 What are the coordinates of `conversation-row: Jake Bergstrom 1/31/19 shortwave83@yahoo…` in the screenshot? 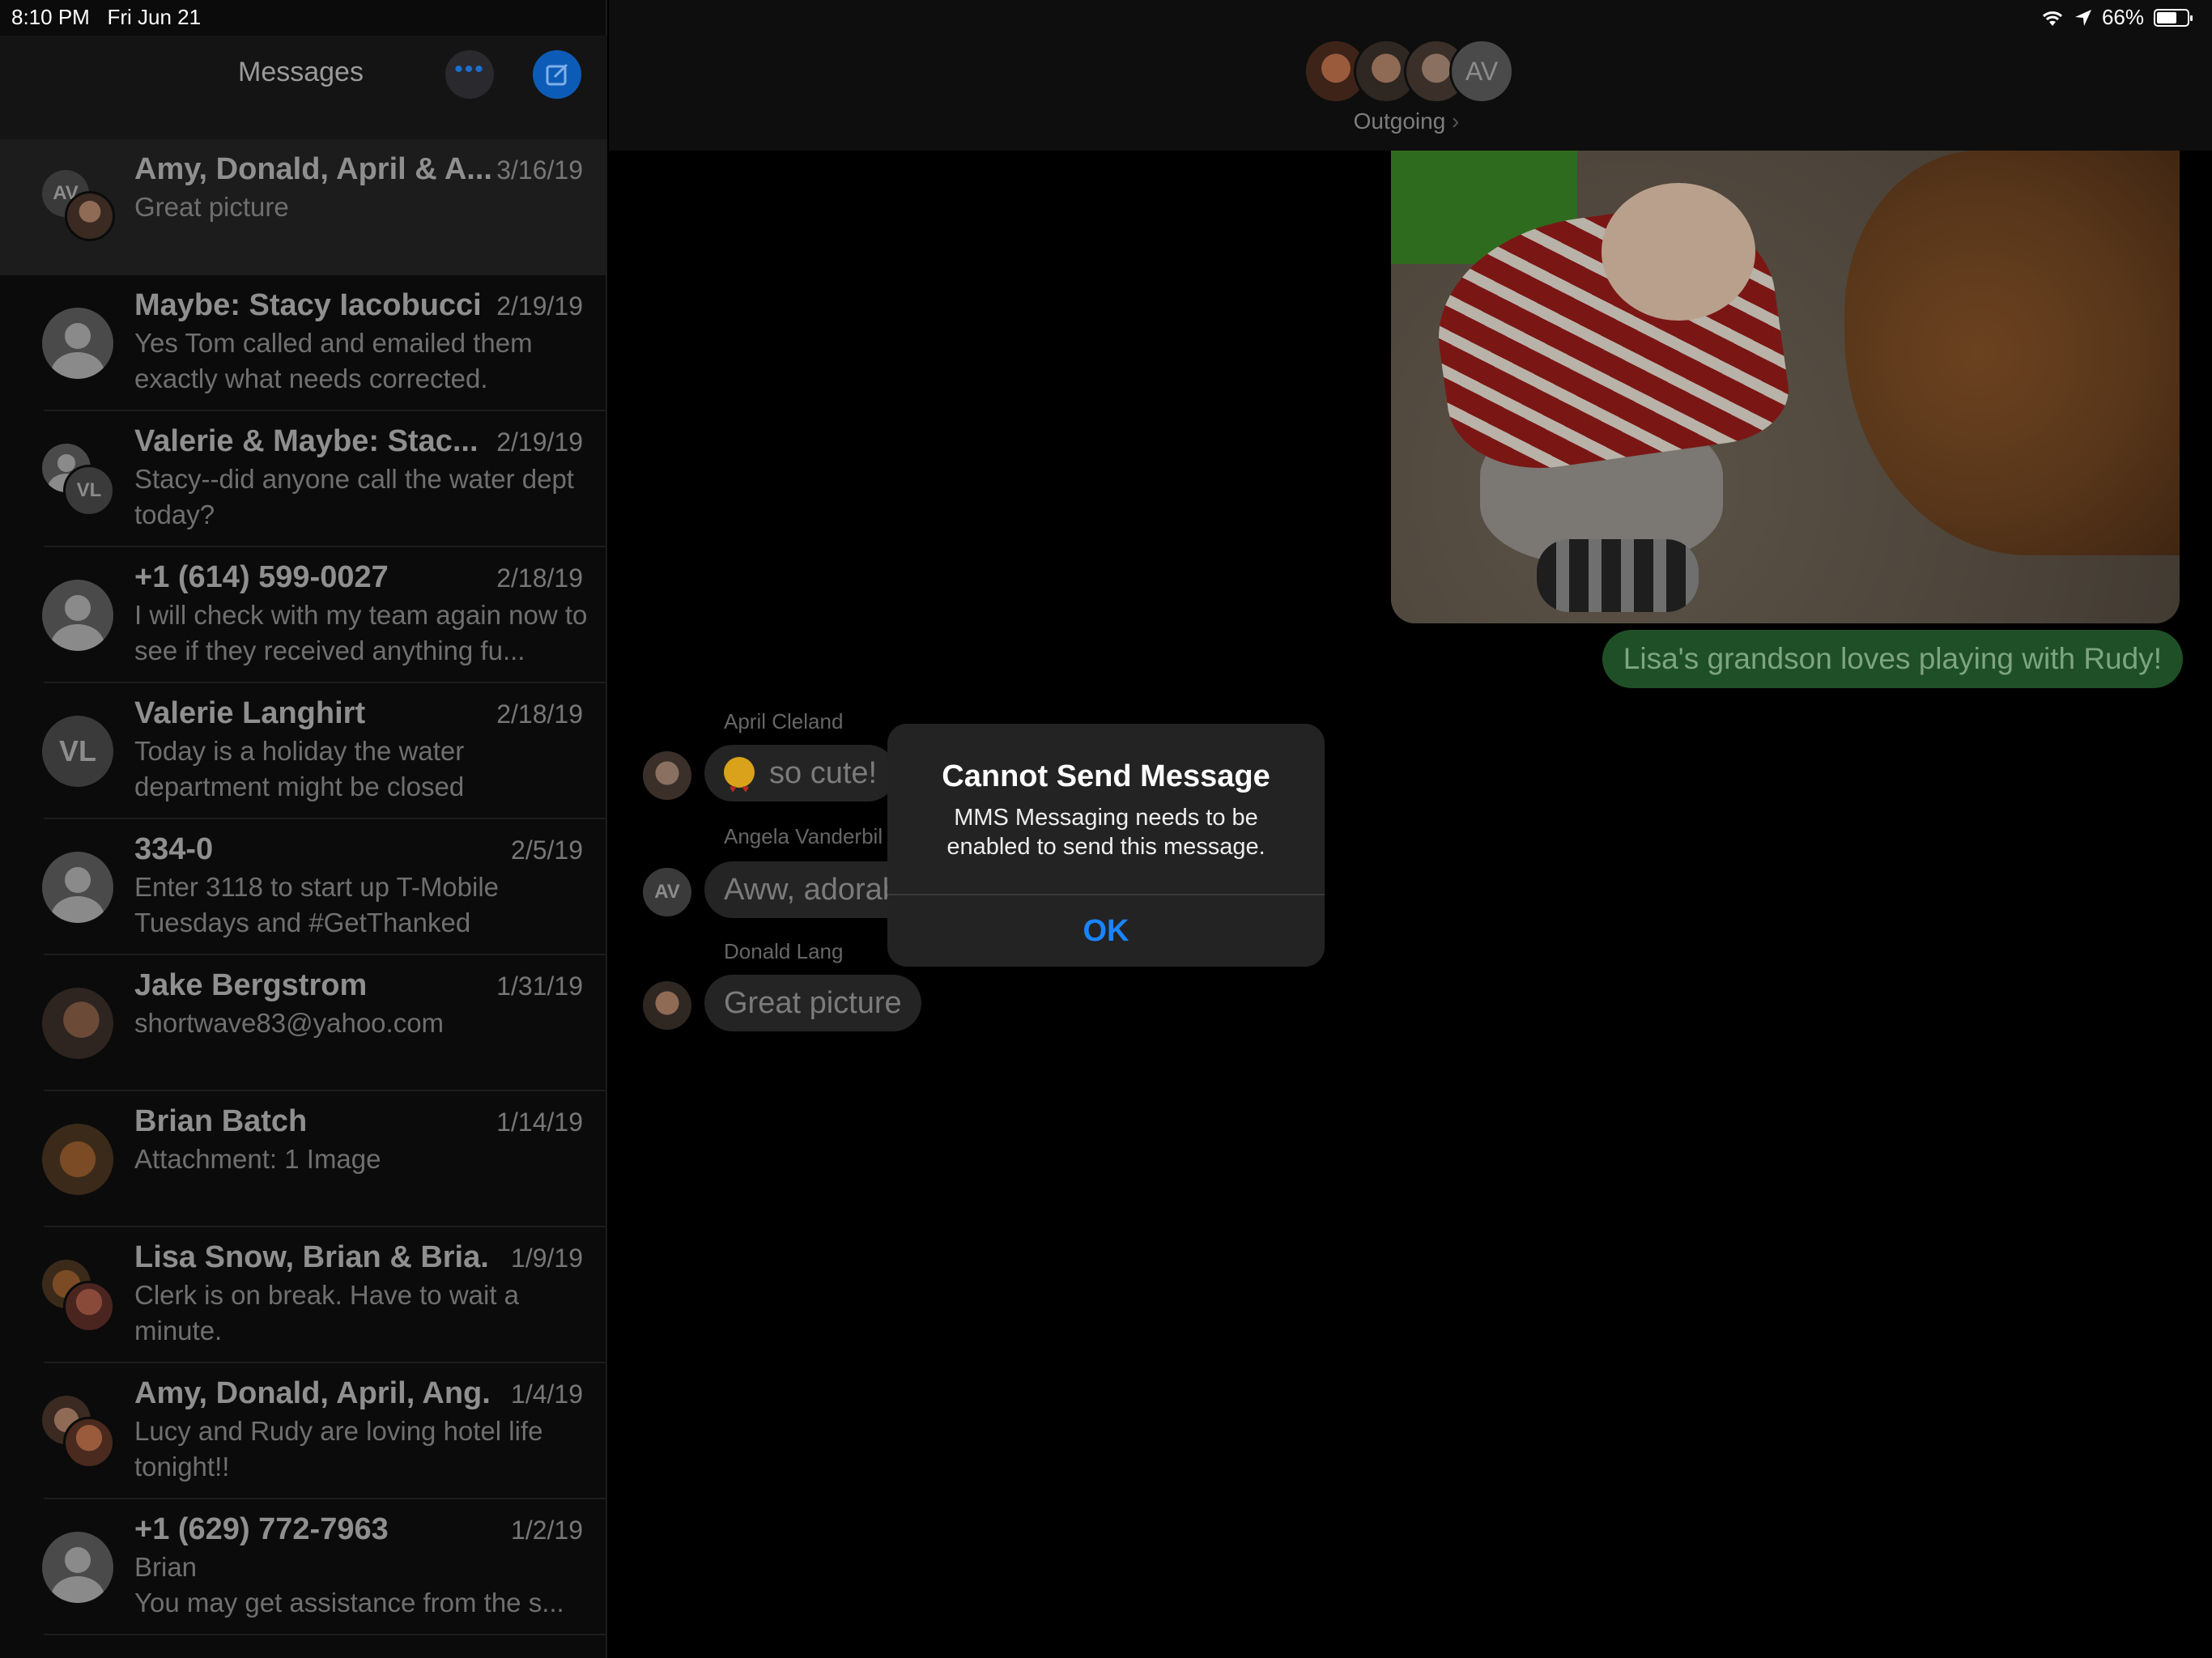 It's located at (303, 1023).